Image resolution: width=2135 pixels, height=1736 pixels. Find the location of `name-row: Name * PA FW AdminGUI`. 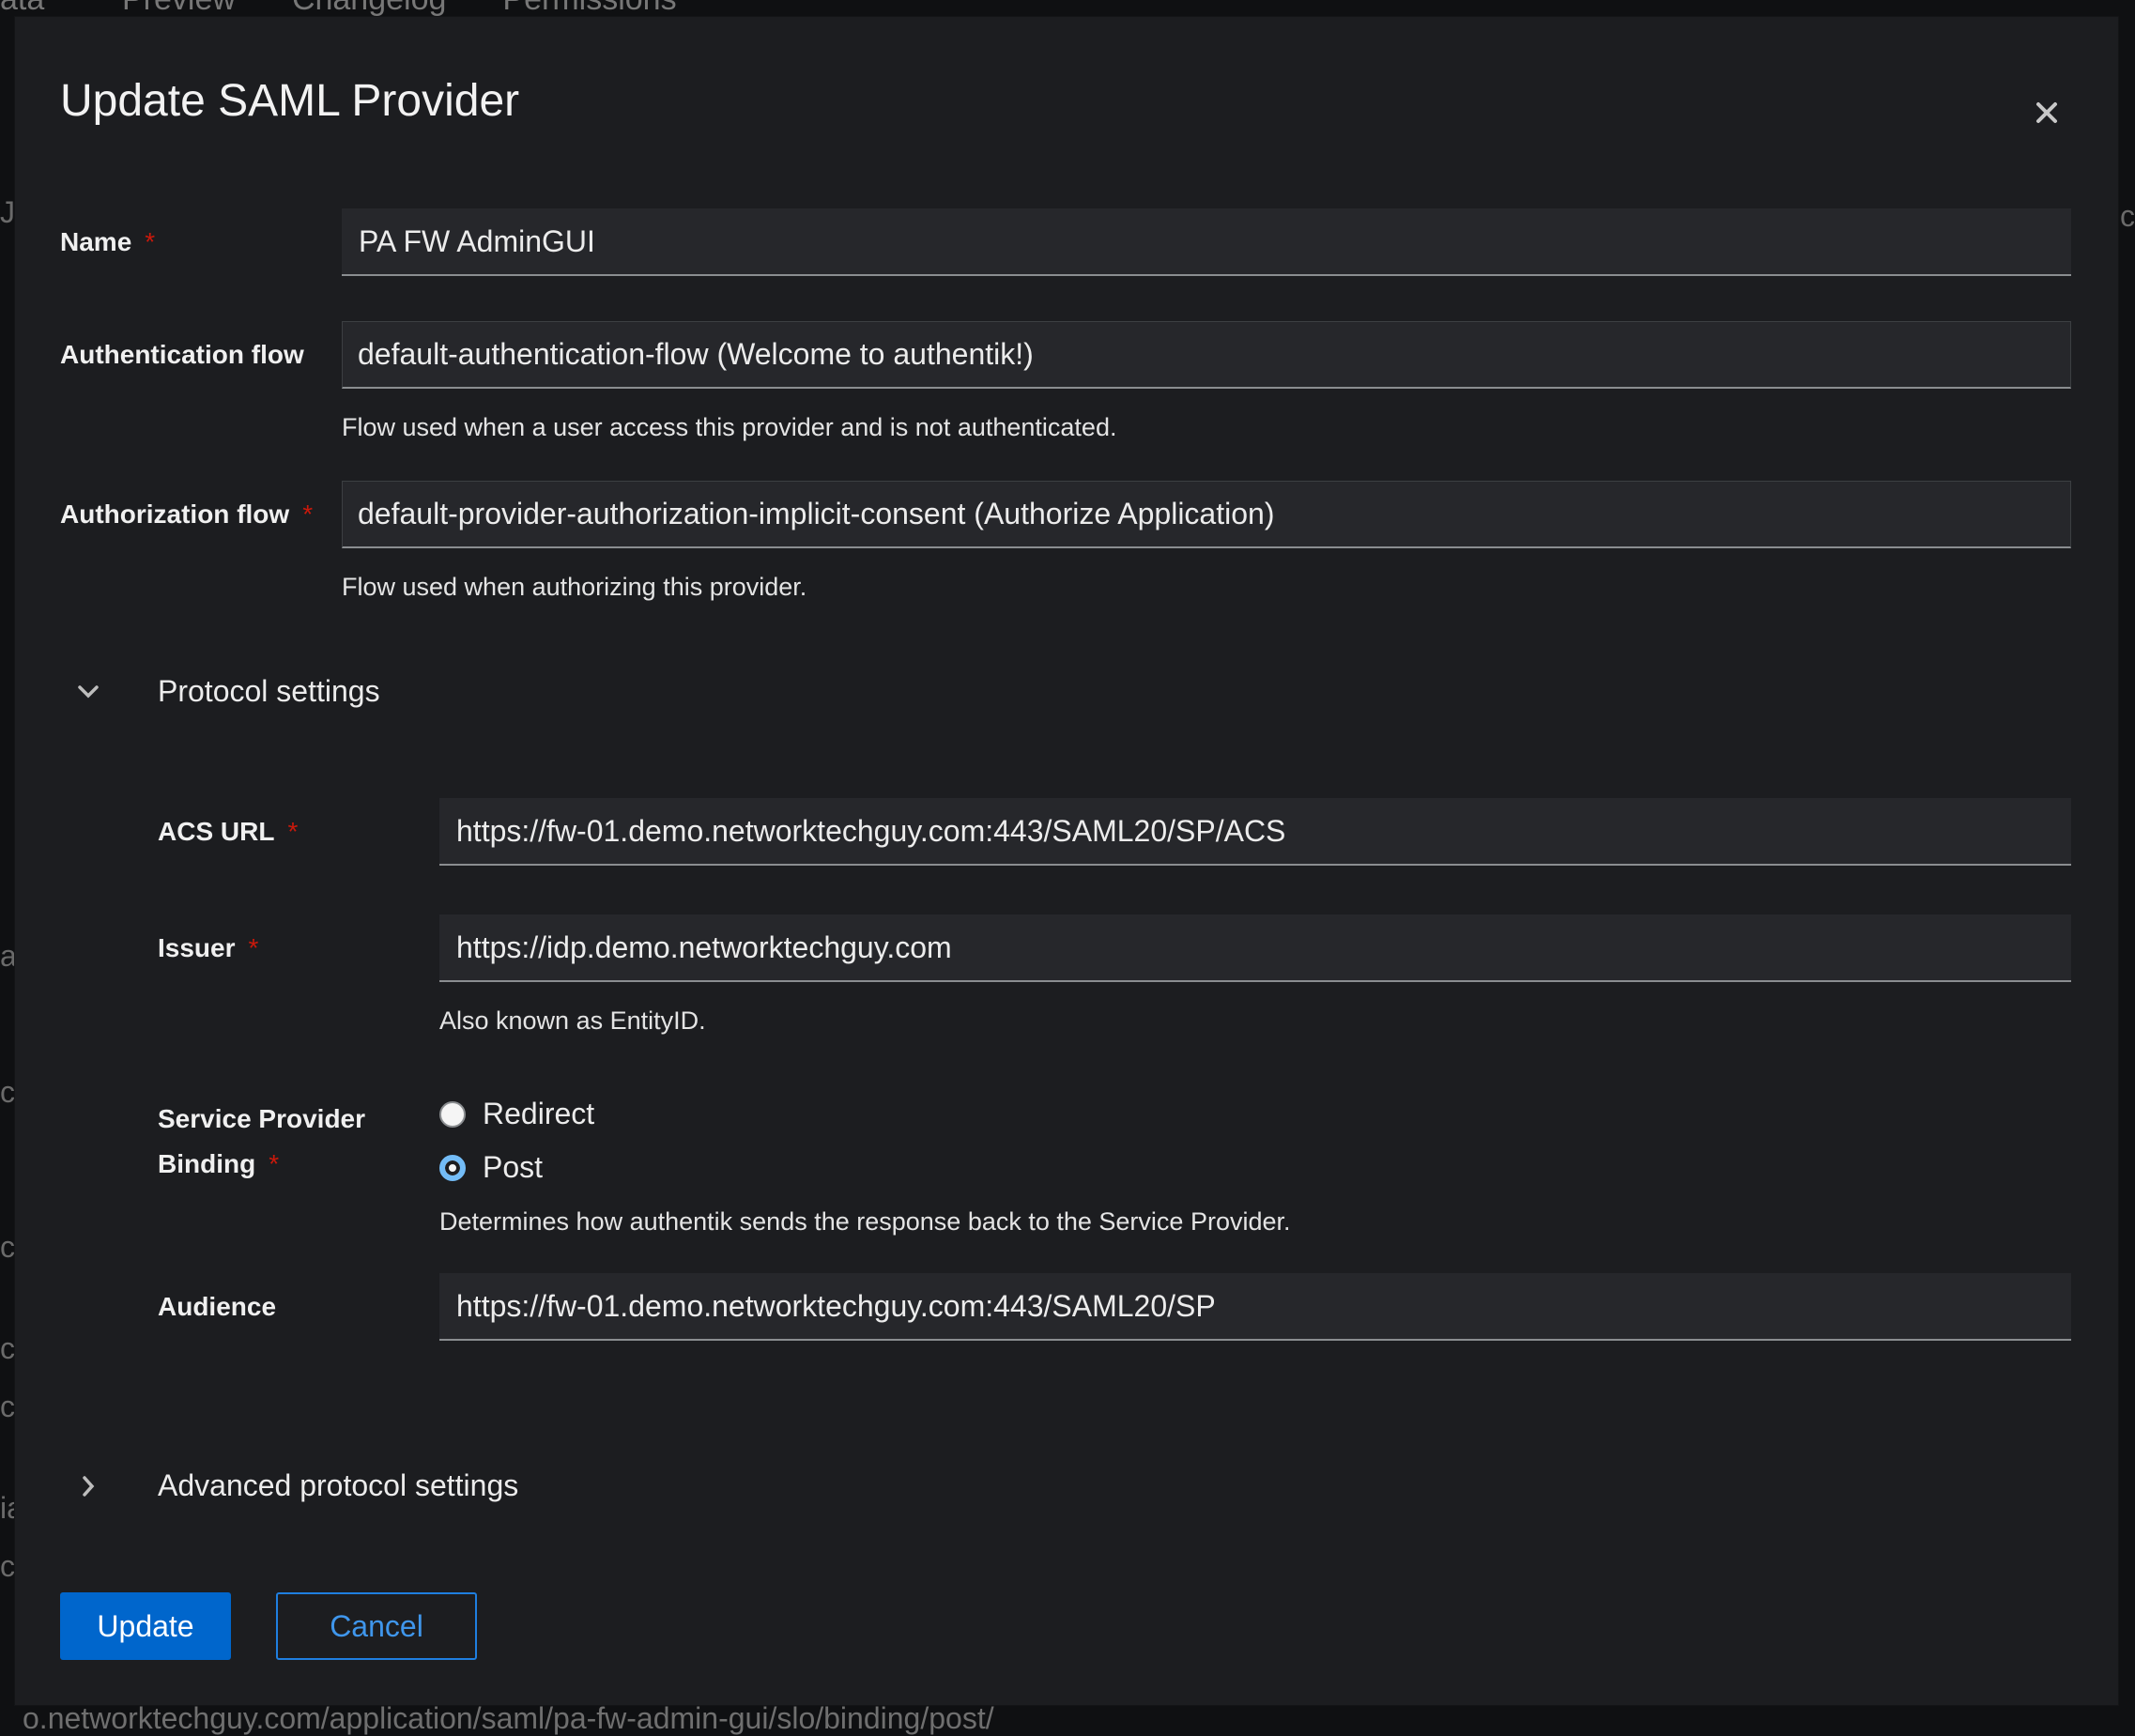

name-row: Name * PA FW AdminGUI is located at coordinates (1065, 242).